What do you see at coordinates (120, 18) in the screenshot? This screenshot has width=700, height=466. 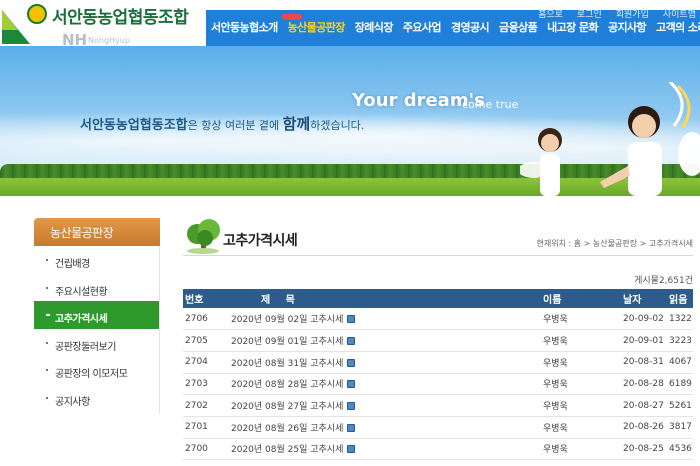 I see `logo-title: 서안동농업협동조합` at bounding box center [120, 18].